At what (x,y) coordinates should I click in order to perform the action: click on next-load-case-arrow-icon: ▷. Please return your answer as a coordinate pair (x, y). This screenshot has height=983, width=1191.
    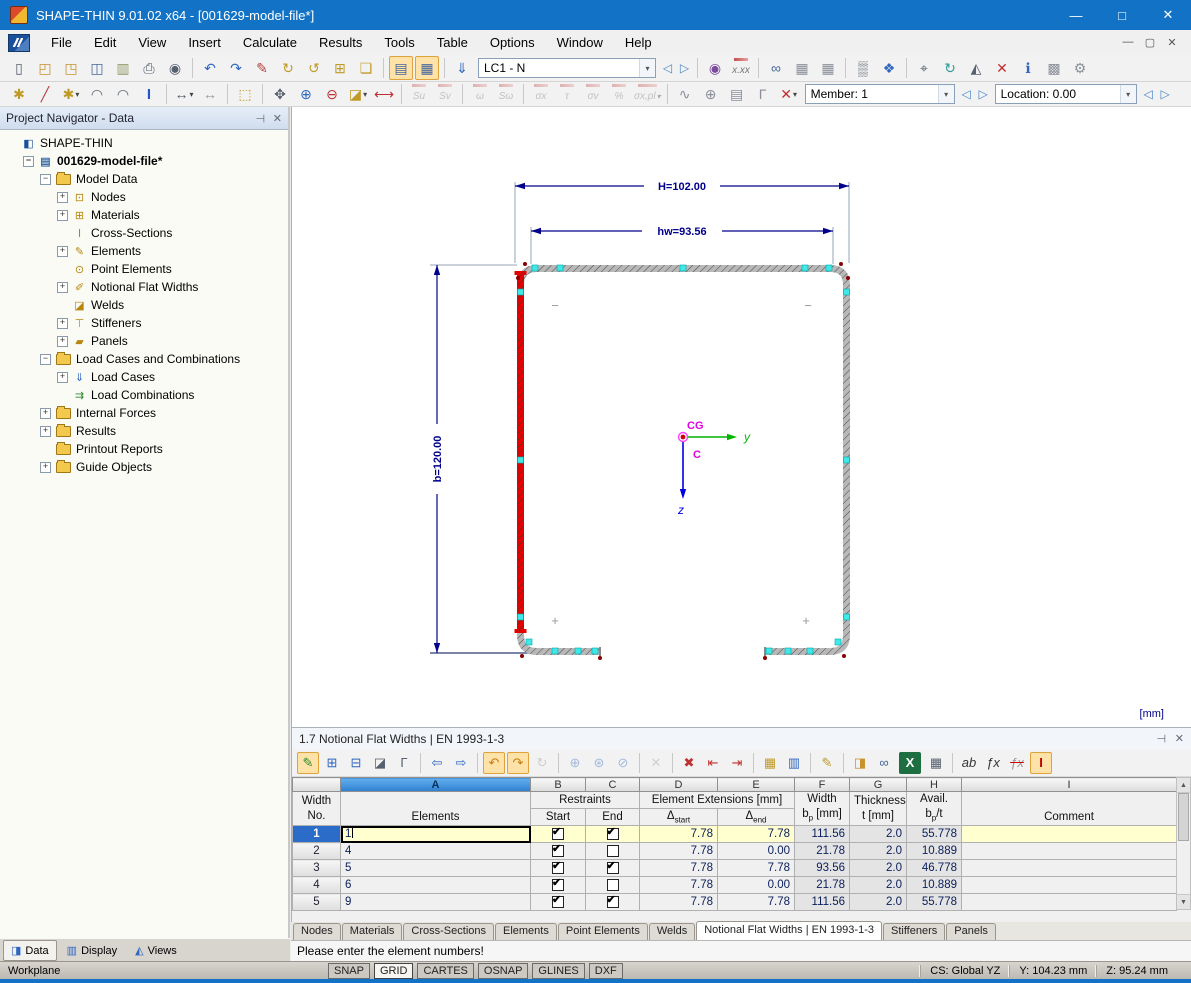
    Looking at the image, I should click on (684, 68).